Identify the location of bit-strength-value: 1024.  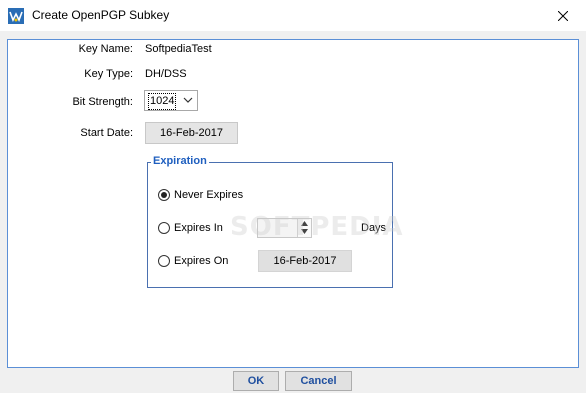
(162, 101).